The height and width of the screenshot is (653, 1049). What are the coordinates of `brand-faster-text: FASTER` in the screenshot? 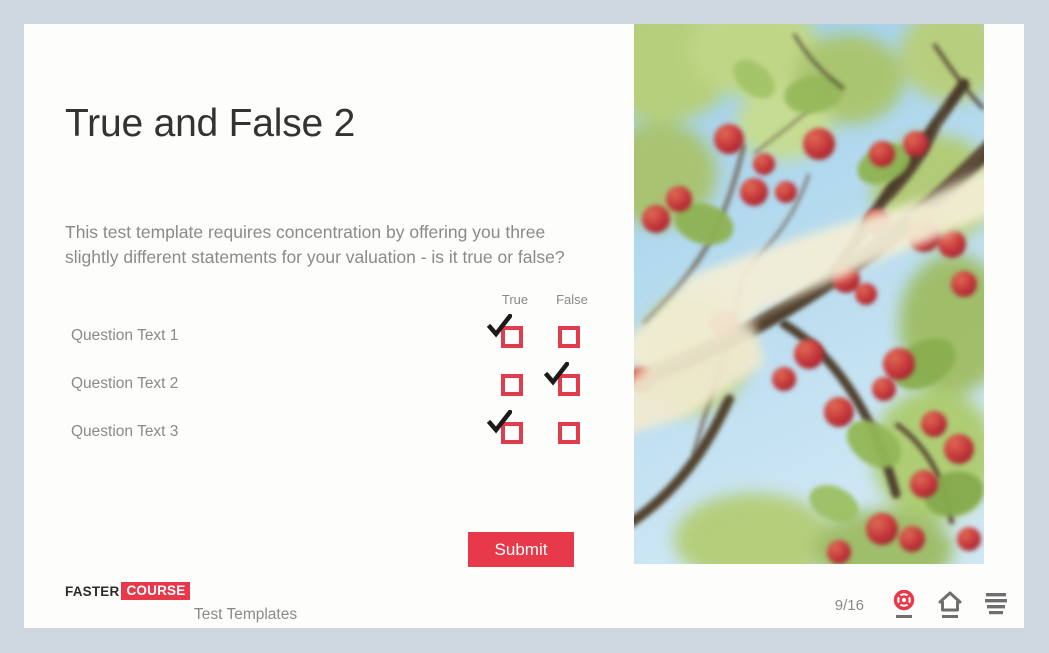 It's located at (92, 591).